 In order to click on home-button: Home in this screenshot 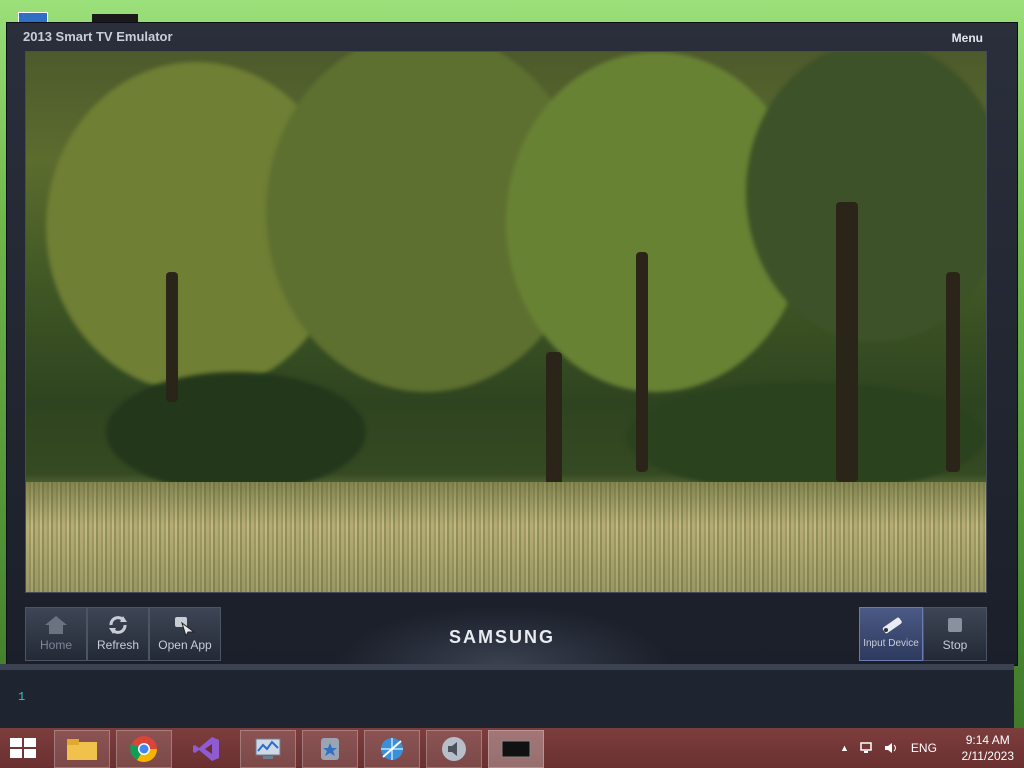, I will do `click(56, 634)`.